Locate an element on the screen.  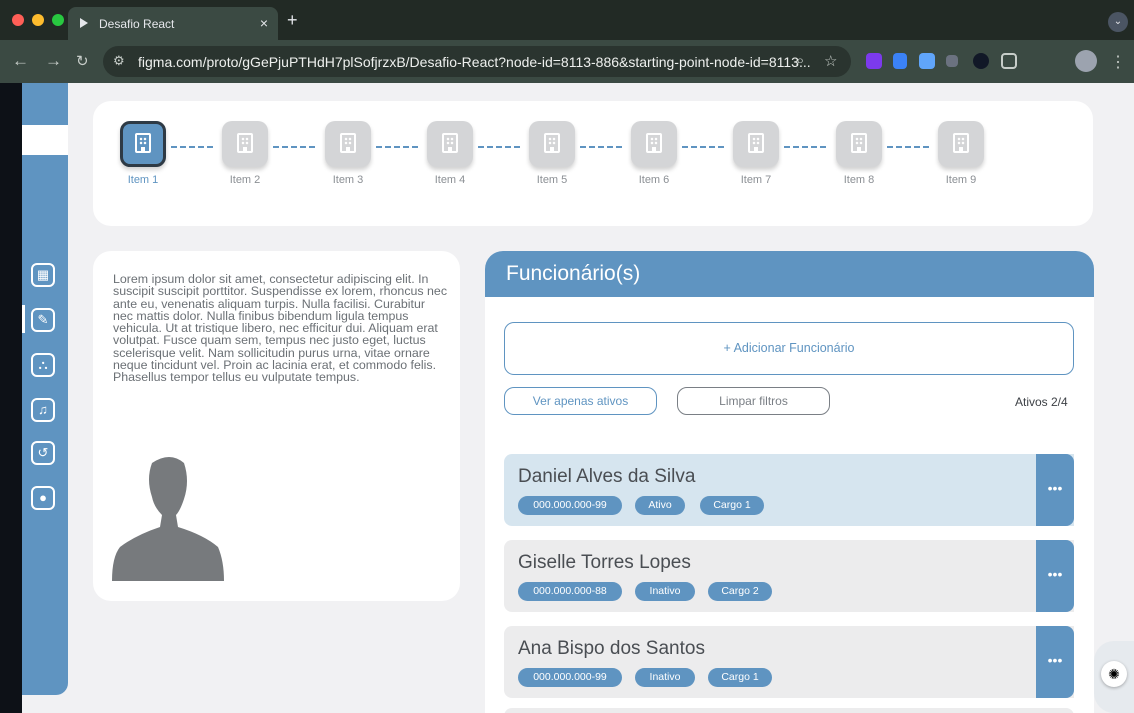
person-placeholder-icon is located at coordinates (168, 519).